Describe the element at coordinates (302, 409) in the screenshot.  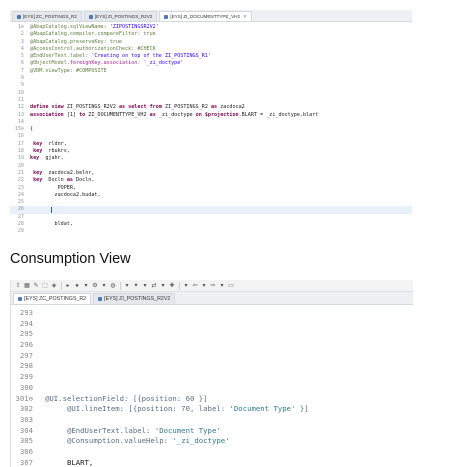
I see `code-token: }]` at that location.